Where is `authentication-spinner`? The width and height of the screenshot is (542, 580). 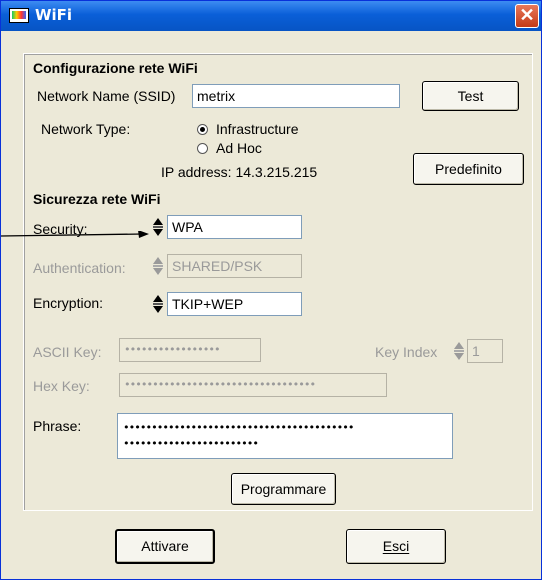
authentication-spinner is located at coordinates (158, 266).